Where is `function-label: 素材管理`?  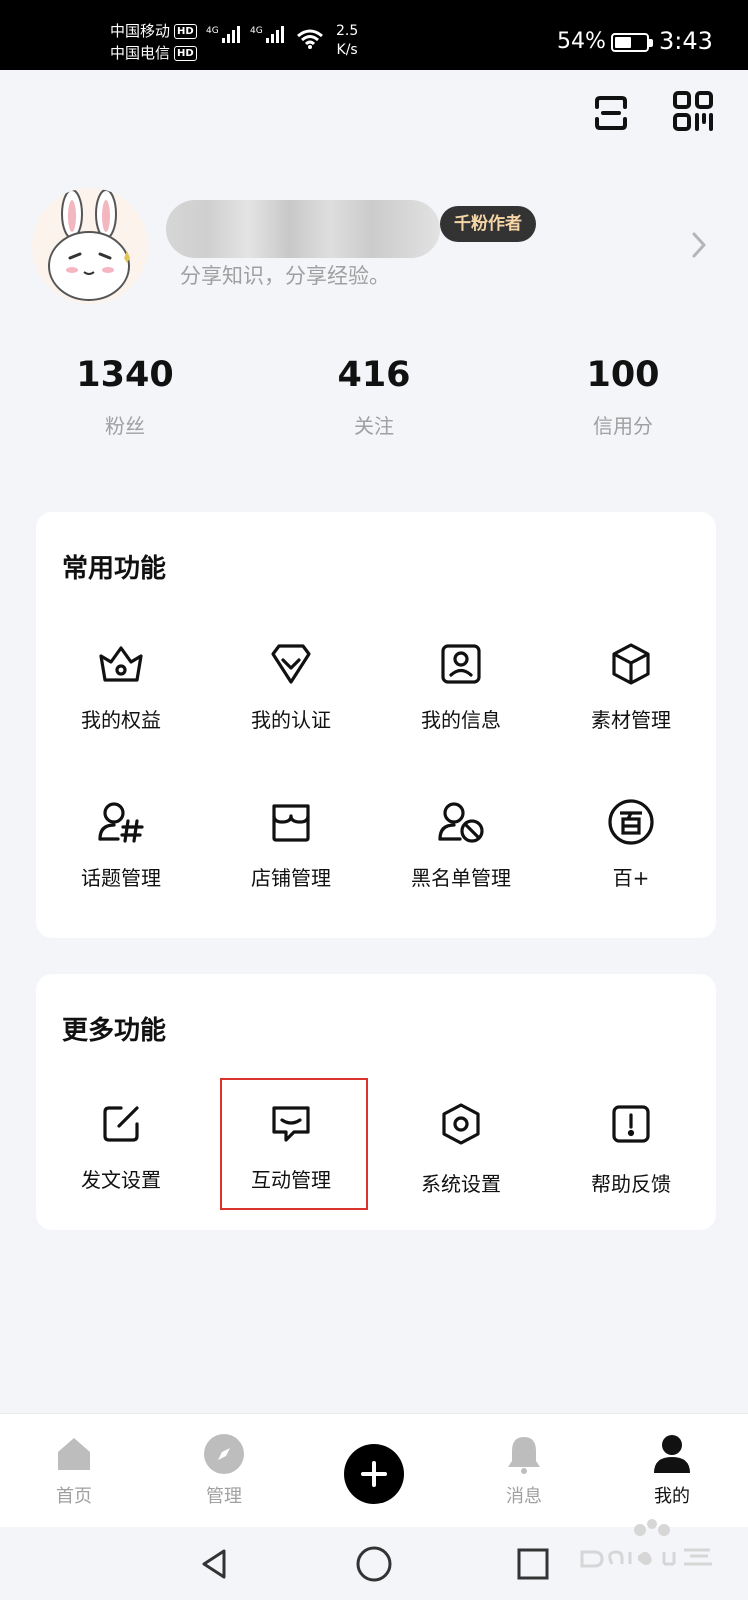
function-label: 素材管理 is located at coordinates (631, 720).